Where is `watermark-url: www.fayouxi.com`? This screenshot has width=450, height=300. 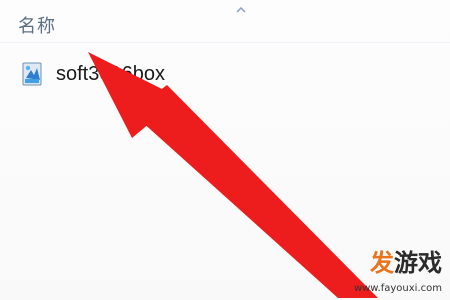 watermark-url: www.fayouxi.com is located at coordinates (397, 288).